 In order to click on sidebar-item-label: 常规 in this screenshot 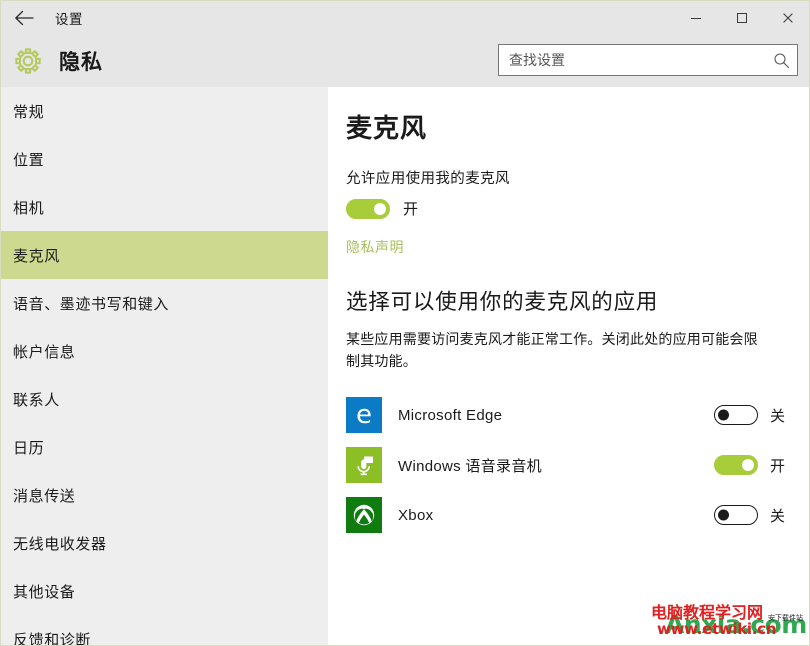, I will do `click(29, 112)`.